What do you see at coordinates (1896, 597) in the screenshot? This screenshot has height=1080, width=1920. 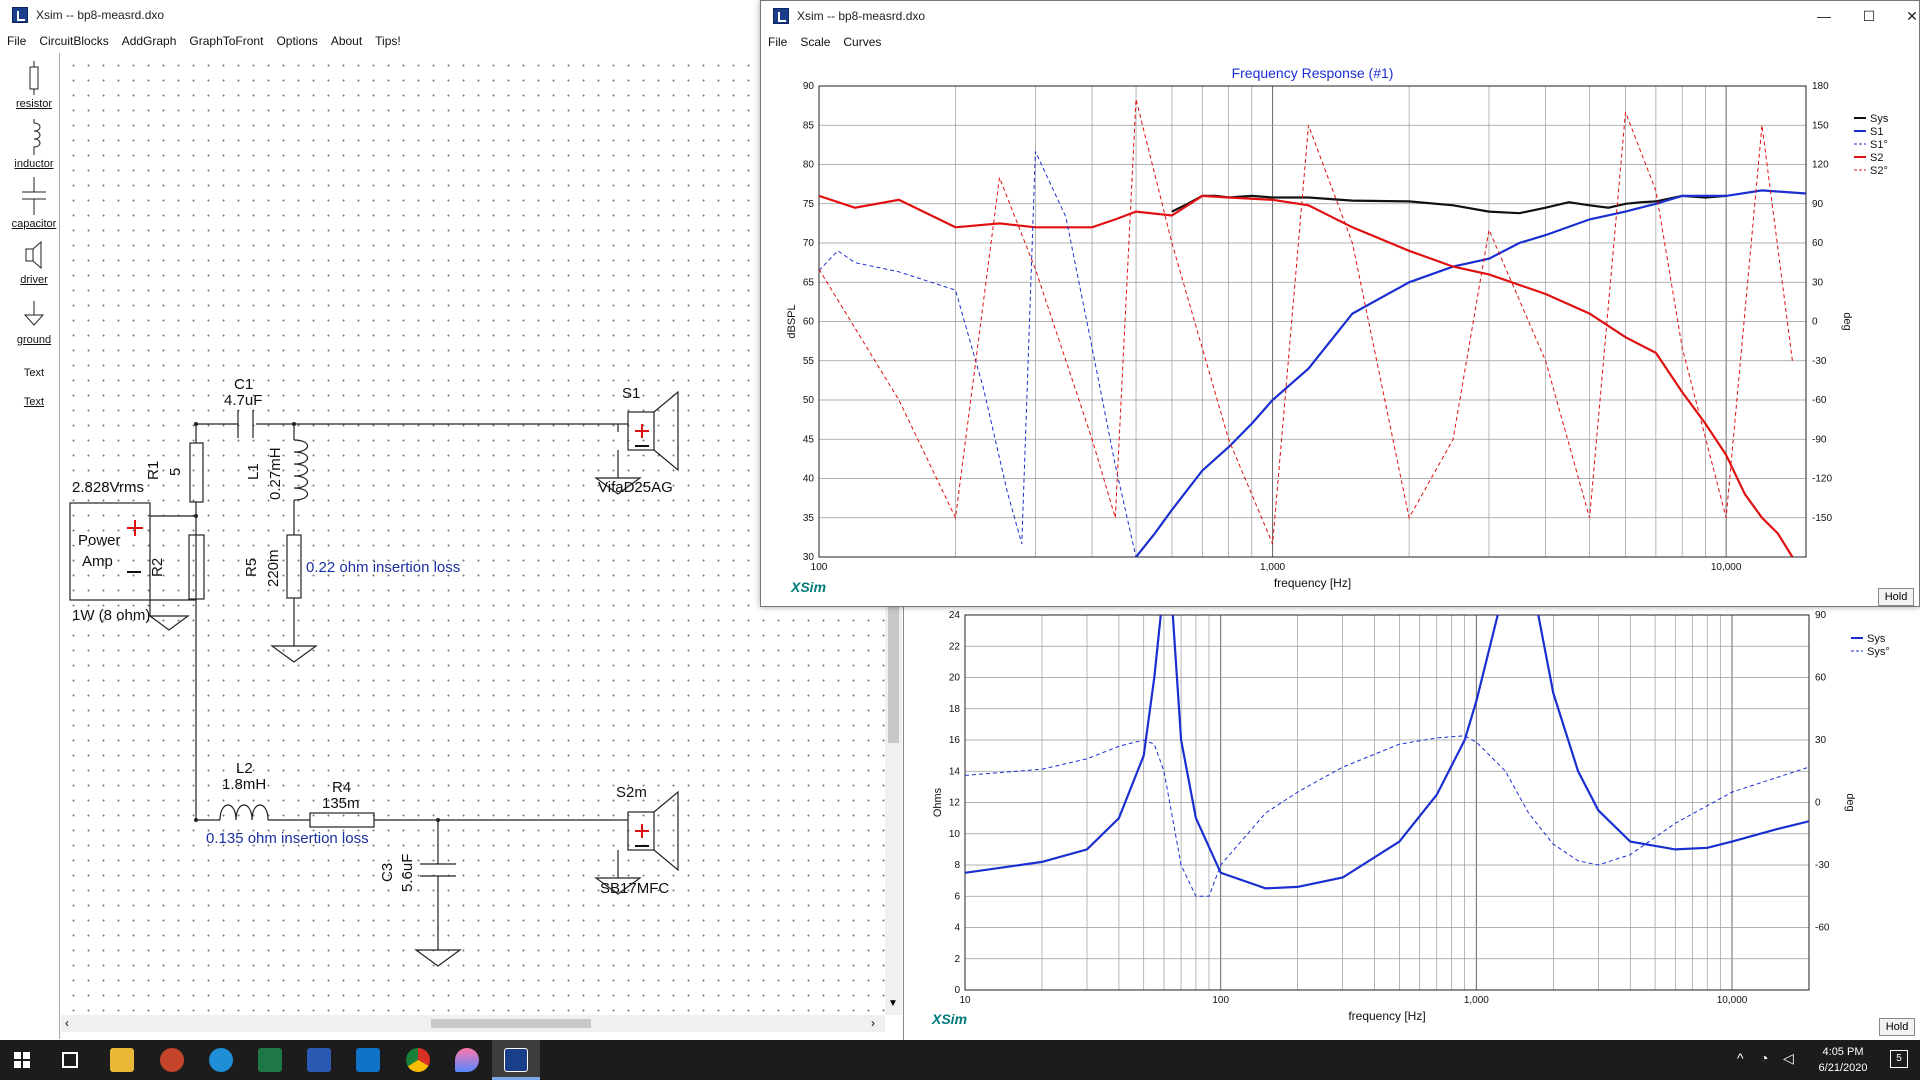 I see `fr-hold-button: Hold` at bounding box center [1896, 597].